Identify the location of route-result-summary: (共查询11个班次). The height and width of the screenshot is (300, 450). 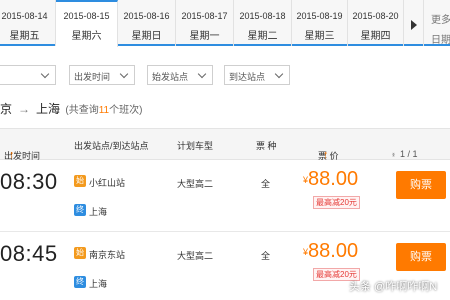
(103, 110).